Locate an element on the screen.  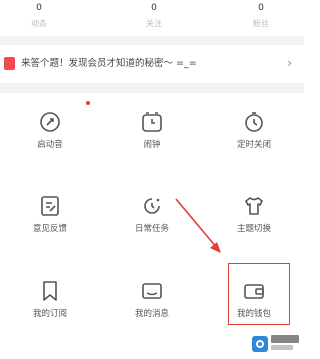
stat-label: 粉丝 is located at coordinates (261, 23).